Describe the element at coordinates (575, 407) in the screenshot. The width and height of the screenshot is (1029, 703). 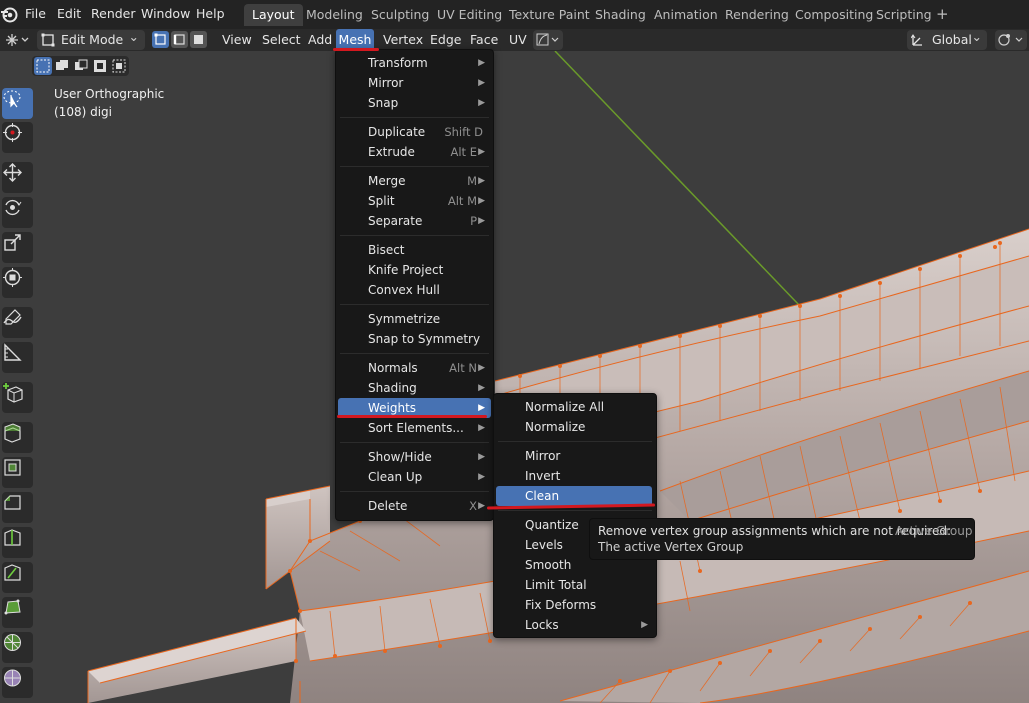
I see `menu-item-normalize-all: Normalize All` at that location.